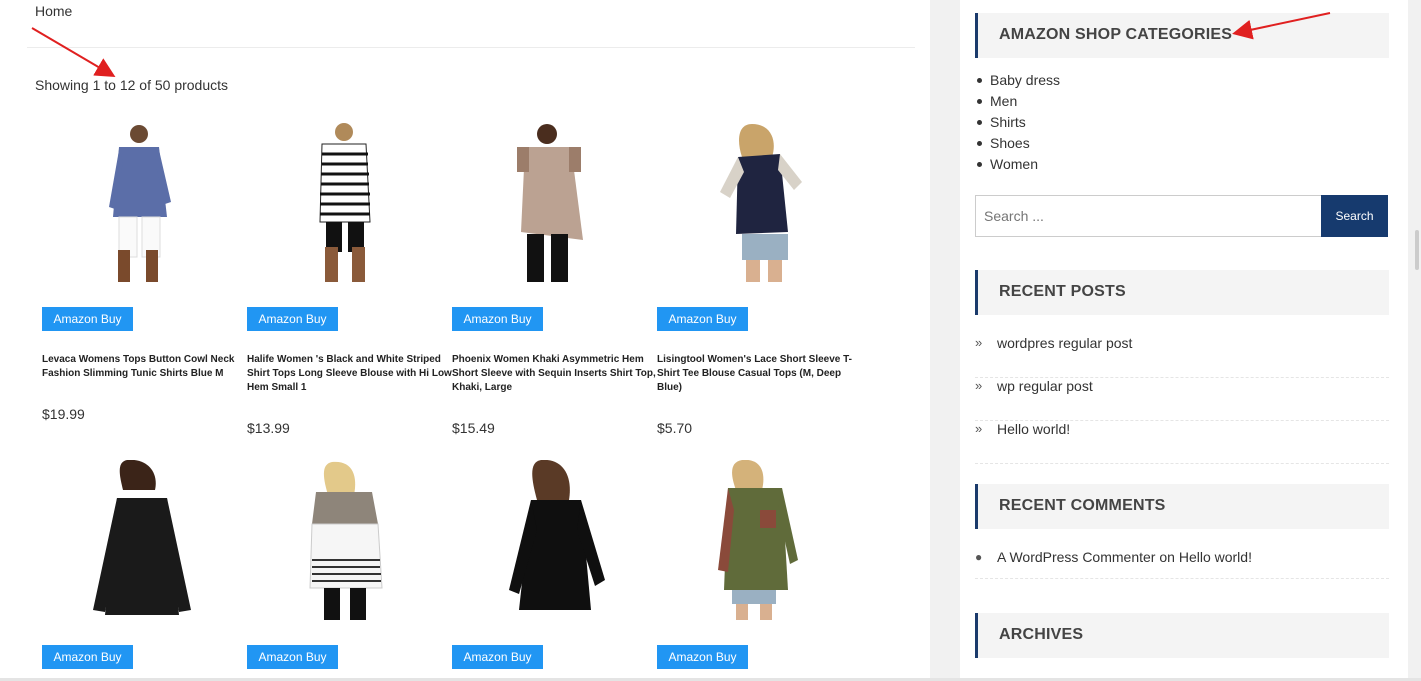 This screenshot has width=1421, height=681. What do you see at coordinates (1148, 216) in the screenshot?
I see `search-input` at bounding box center [1148, 216].